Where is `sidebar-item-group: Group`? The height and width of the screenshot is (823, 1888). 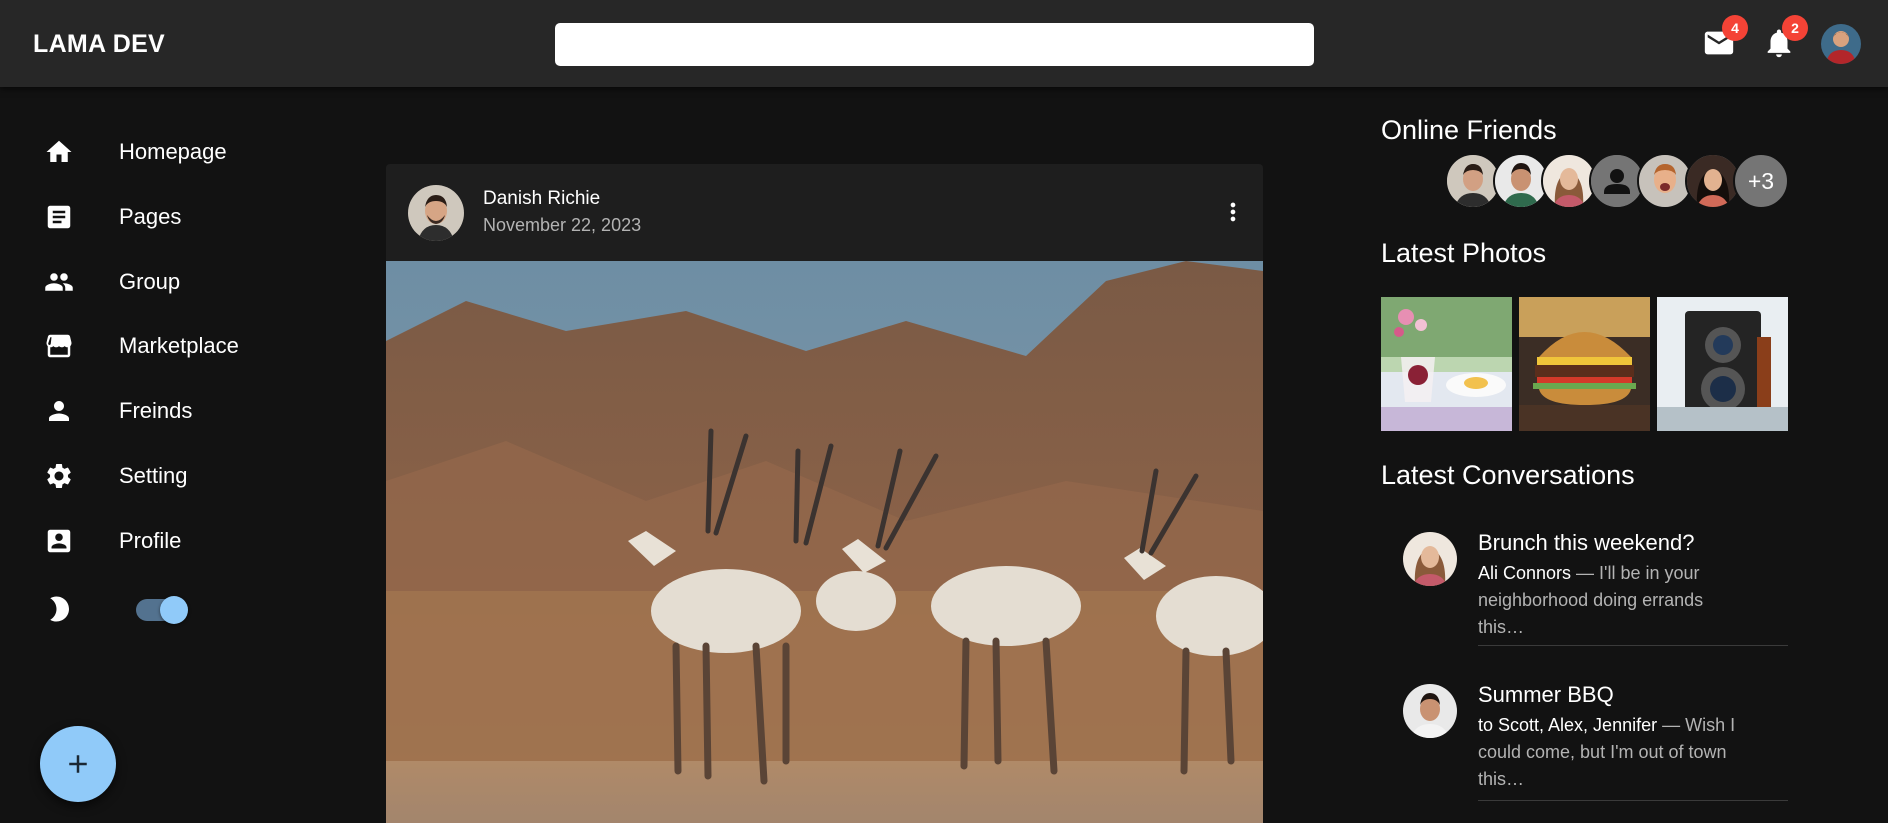 sidebar-item-group: Group is located at coordinates (160, 282).